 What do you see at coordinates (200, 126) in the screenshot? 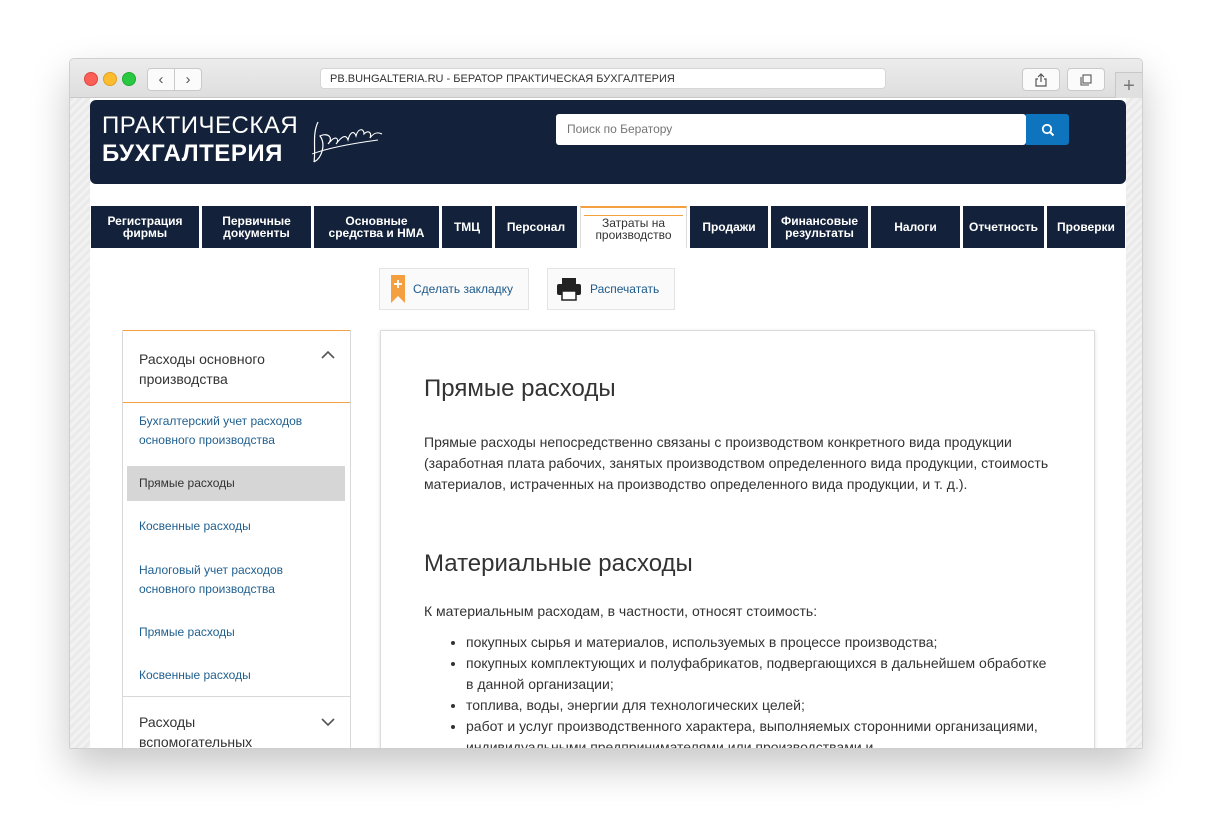
I see `logo-line1: ПРАКТИЧЕСКАЯ` at bounding box center [200, 126].